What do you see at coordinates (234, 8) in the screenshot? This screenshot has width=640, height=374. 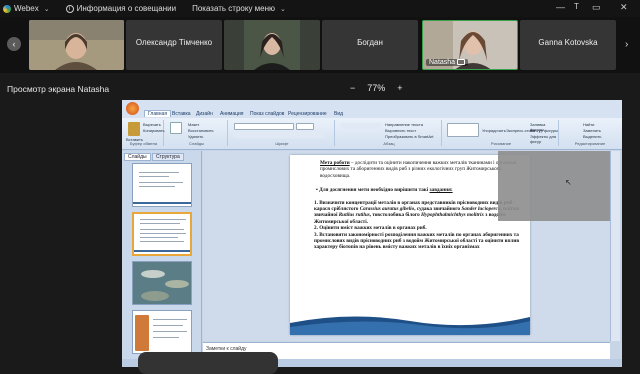 I see `show-menu-label: Показать строку меню` at bounding box center [234, 8].